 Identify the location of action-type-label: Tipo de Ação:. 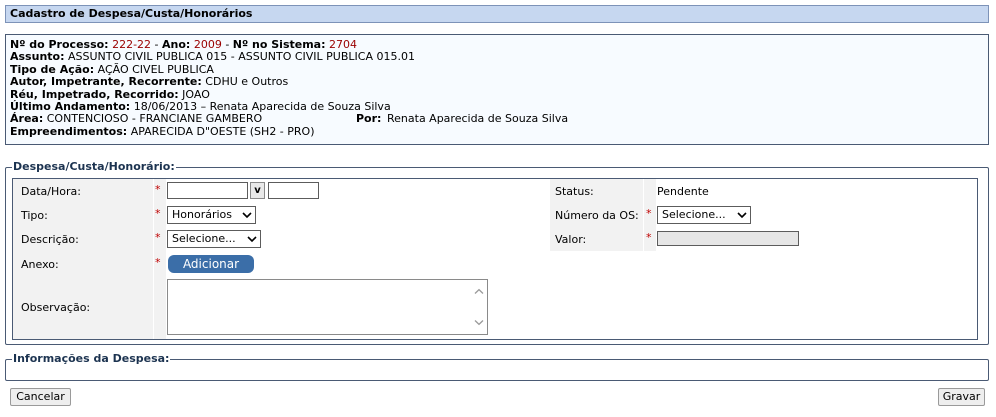
(52, 69).